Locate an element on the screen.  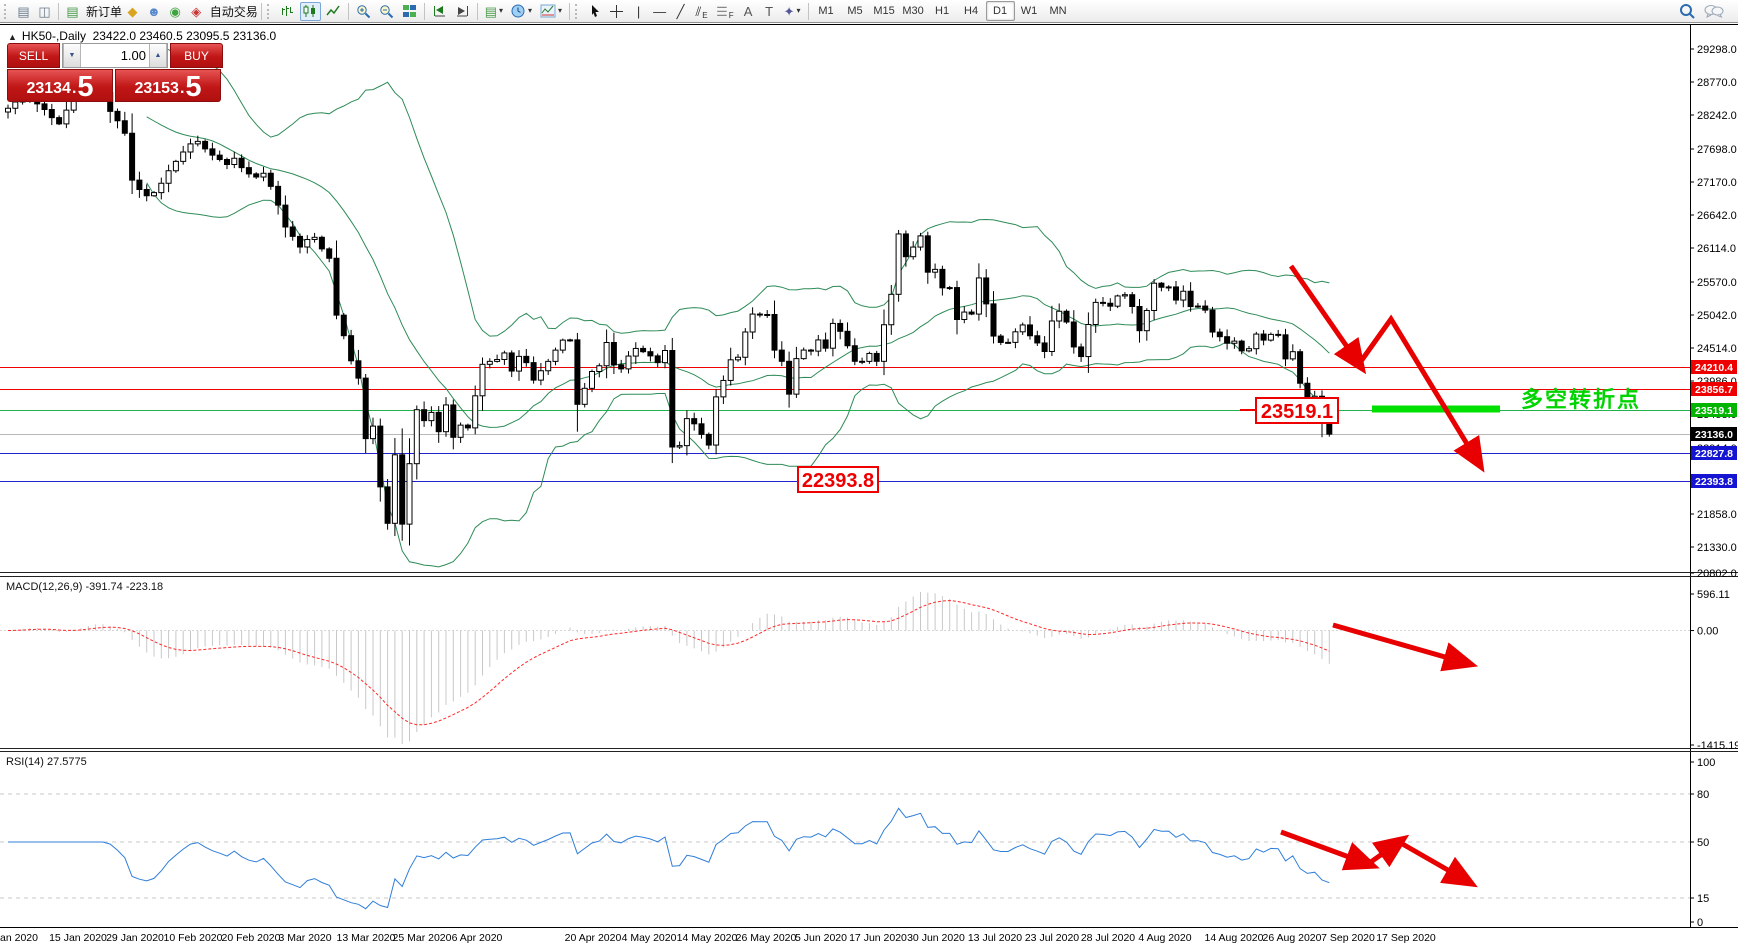
vertical-line-icon: | is located at coordinates (638, 11).